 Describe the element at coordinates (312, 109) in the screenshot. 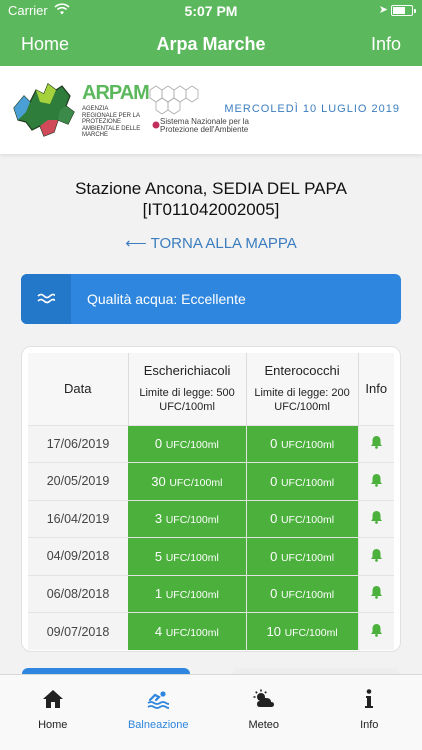

I see `header-date: MERCOLEDÌ 10 LUGLIO 2019` at that location.